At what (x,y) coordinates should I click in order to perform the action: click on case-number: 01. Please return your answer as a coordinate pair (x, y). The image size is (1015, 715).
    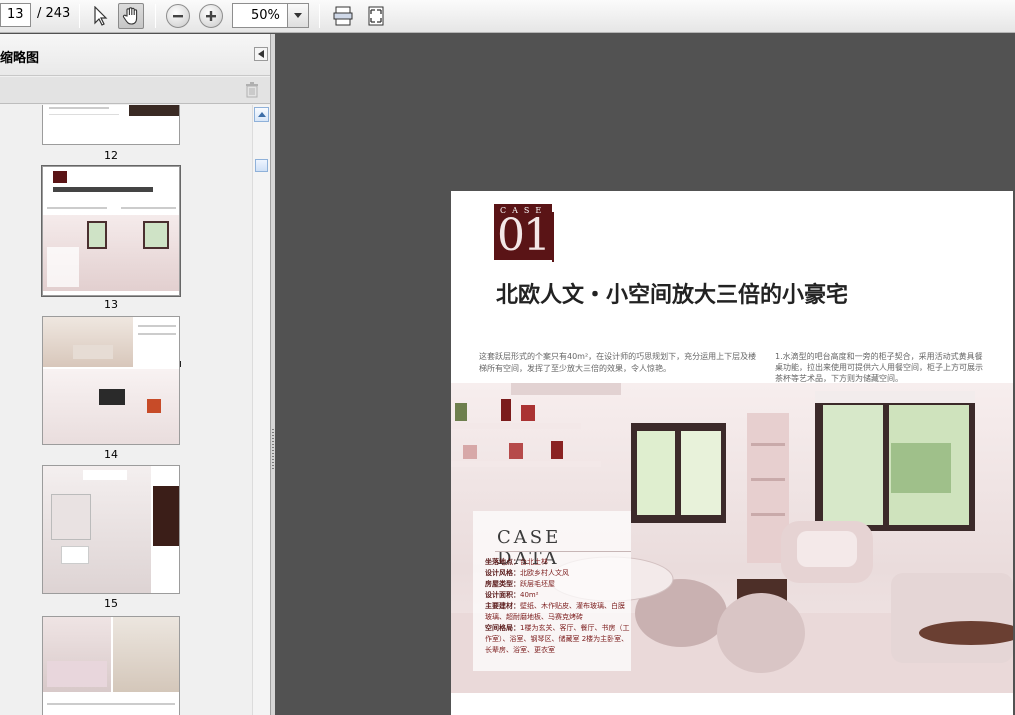
    Looking at the image, I should click on (524, 235).